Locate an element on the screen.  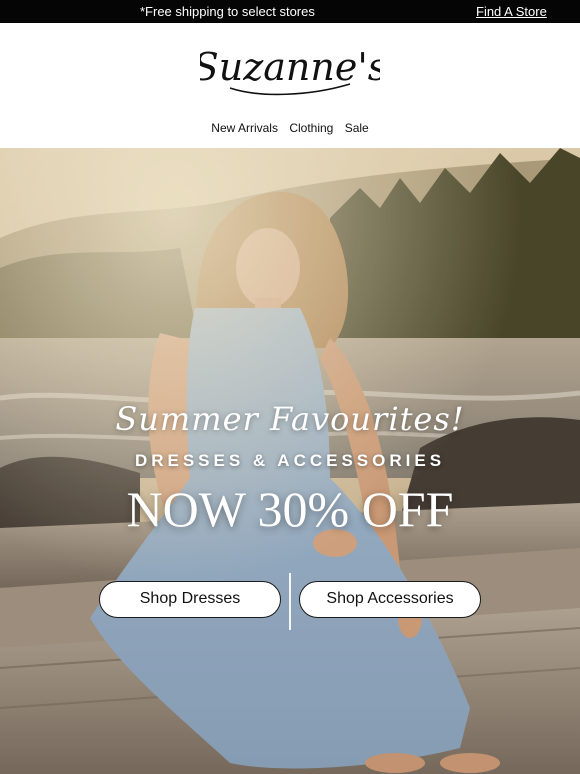
shop-dresses-button: Shop Dresses is located at coordinates (190, 599).